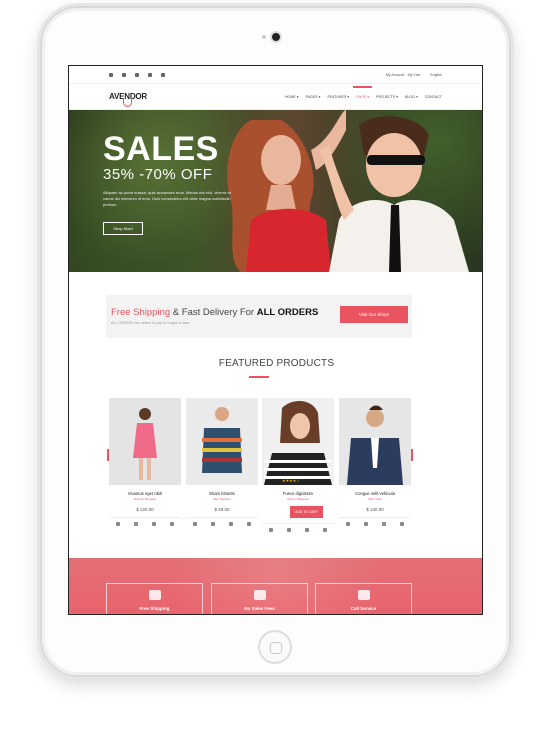  I want to click on facebook-icon, so click(111, 74).